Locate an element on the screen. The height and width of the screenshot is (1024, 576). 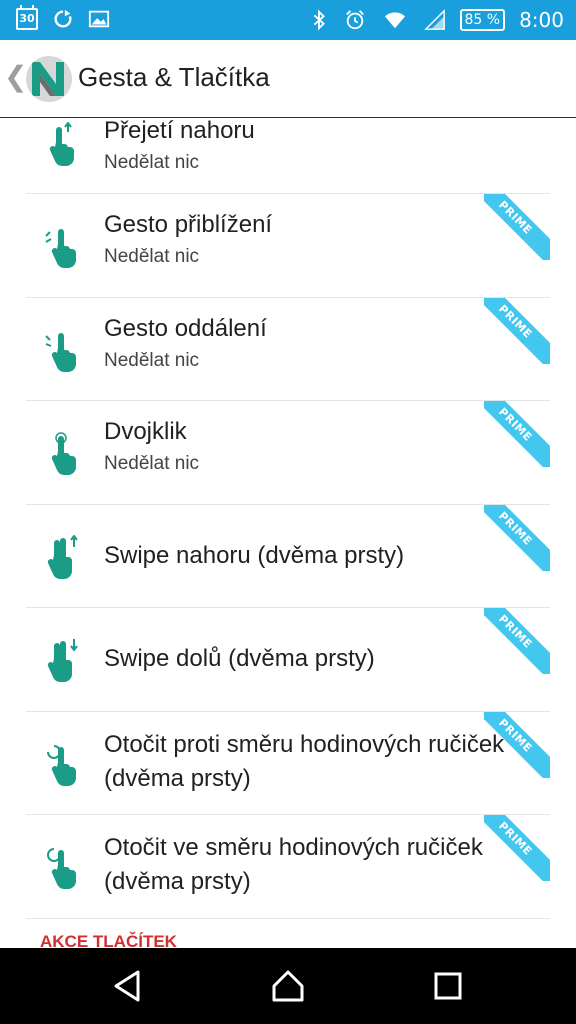
alarm-icon is located at coordinates (354, 20).